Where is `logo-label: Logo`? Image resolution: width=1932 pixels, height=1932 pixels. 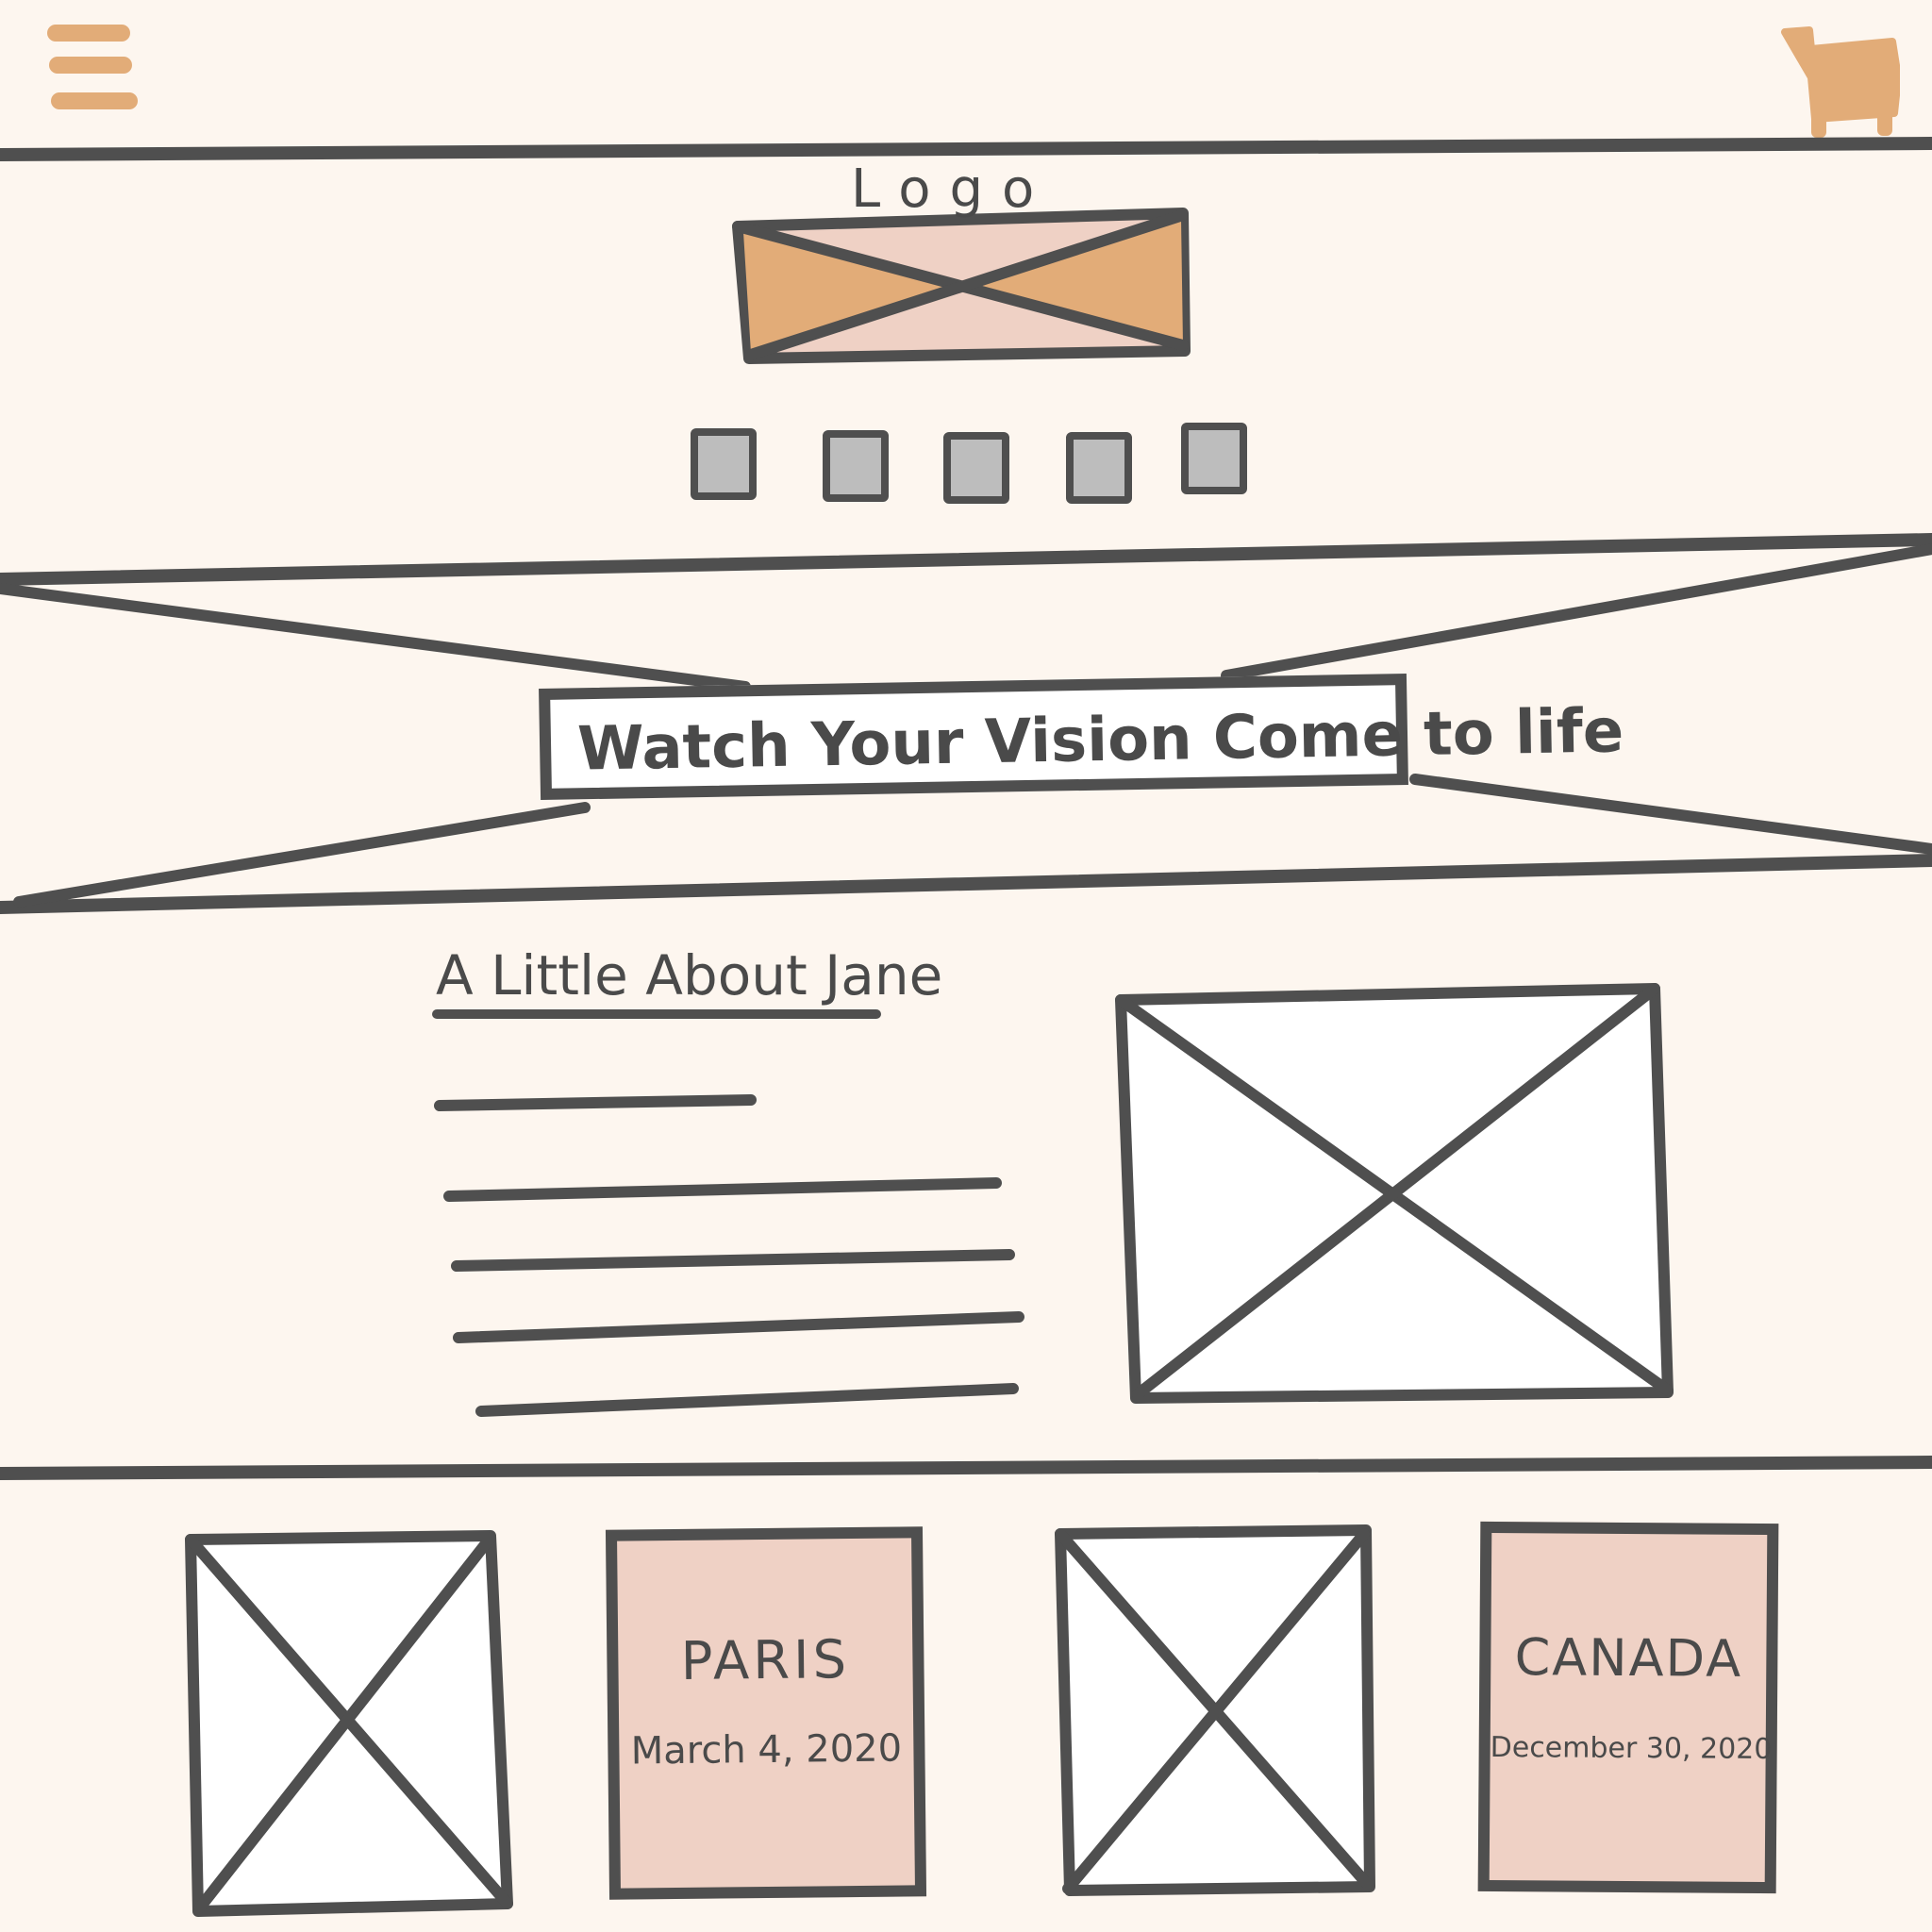 logo-label: Logo is located at coordinates (953, 189).